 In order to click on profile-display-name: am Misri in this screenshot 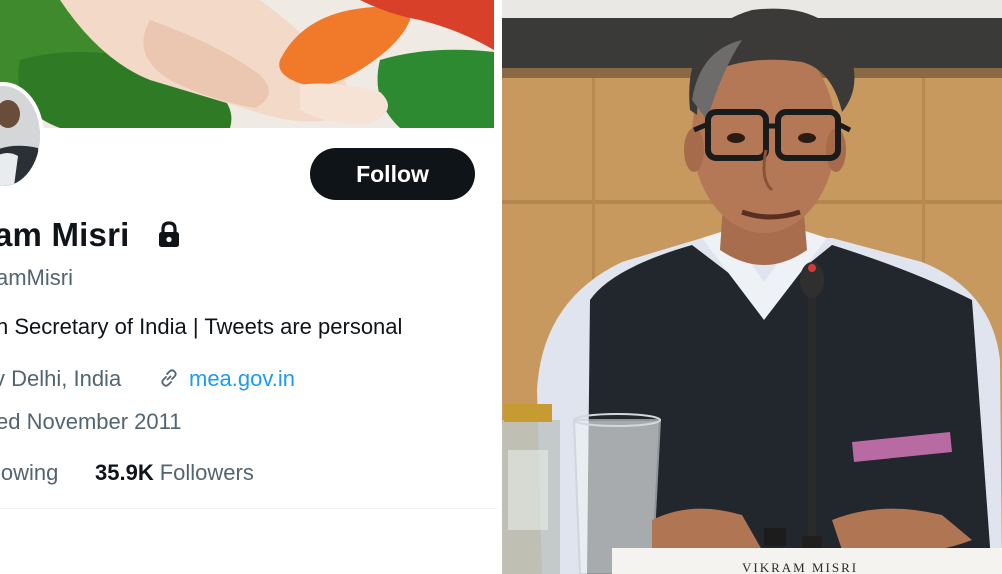, I will do `click(65, 234)`.